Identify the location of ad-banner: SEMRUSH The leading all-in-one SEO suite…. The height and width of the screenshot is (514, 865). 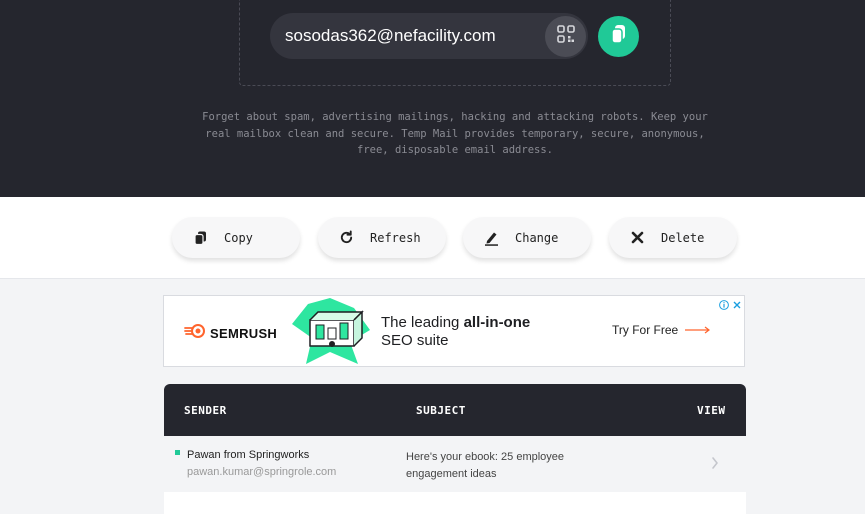
(454, 331).